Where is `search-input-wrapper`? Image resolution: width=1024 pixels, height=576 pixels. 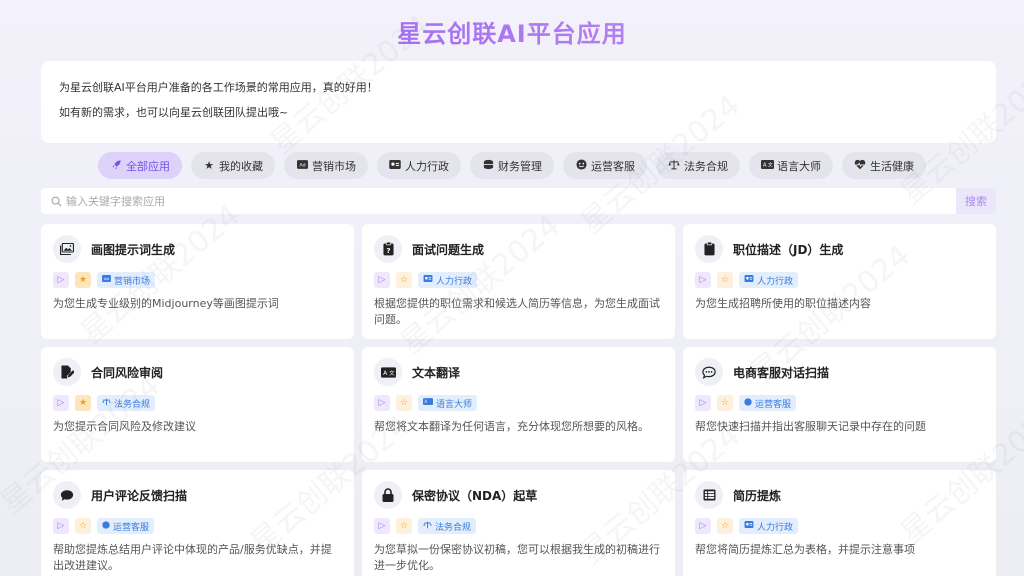 search-input-wrapper is located at coordinates (498, 201).